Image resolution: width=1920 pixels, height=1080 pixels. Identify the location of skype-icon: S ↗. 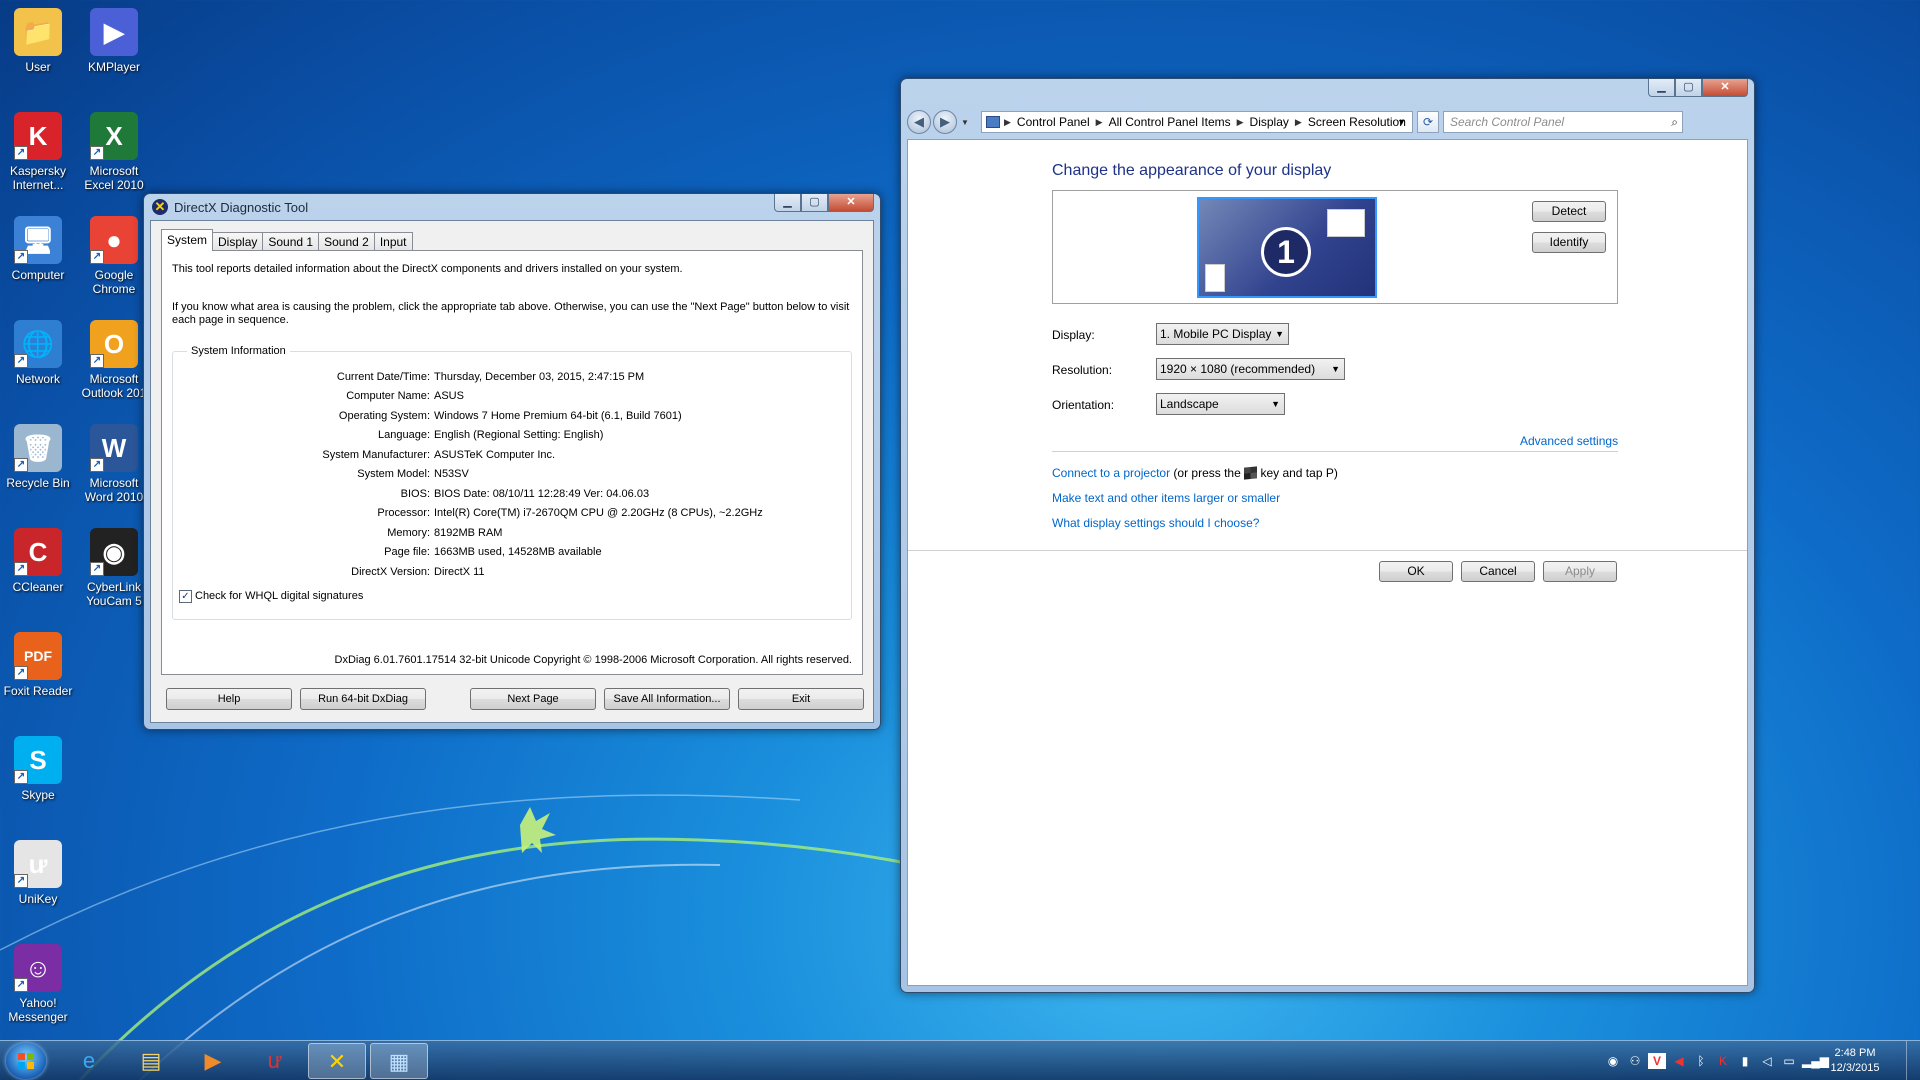
(38, 760).